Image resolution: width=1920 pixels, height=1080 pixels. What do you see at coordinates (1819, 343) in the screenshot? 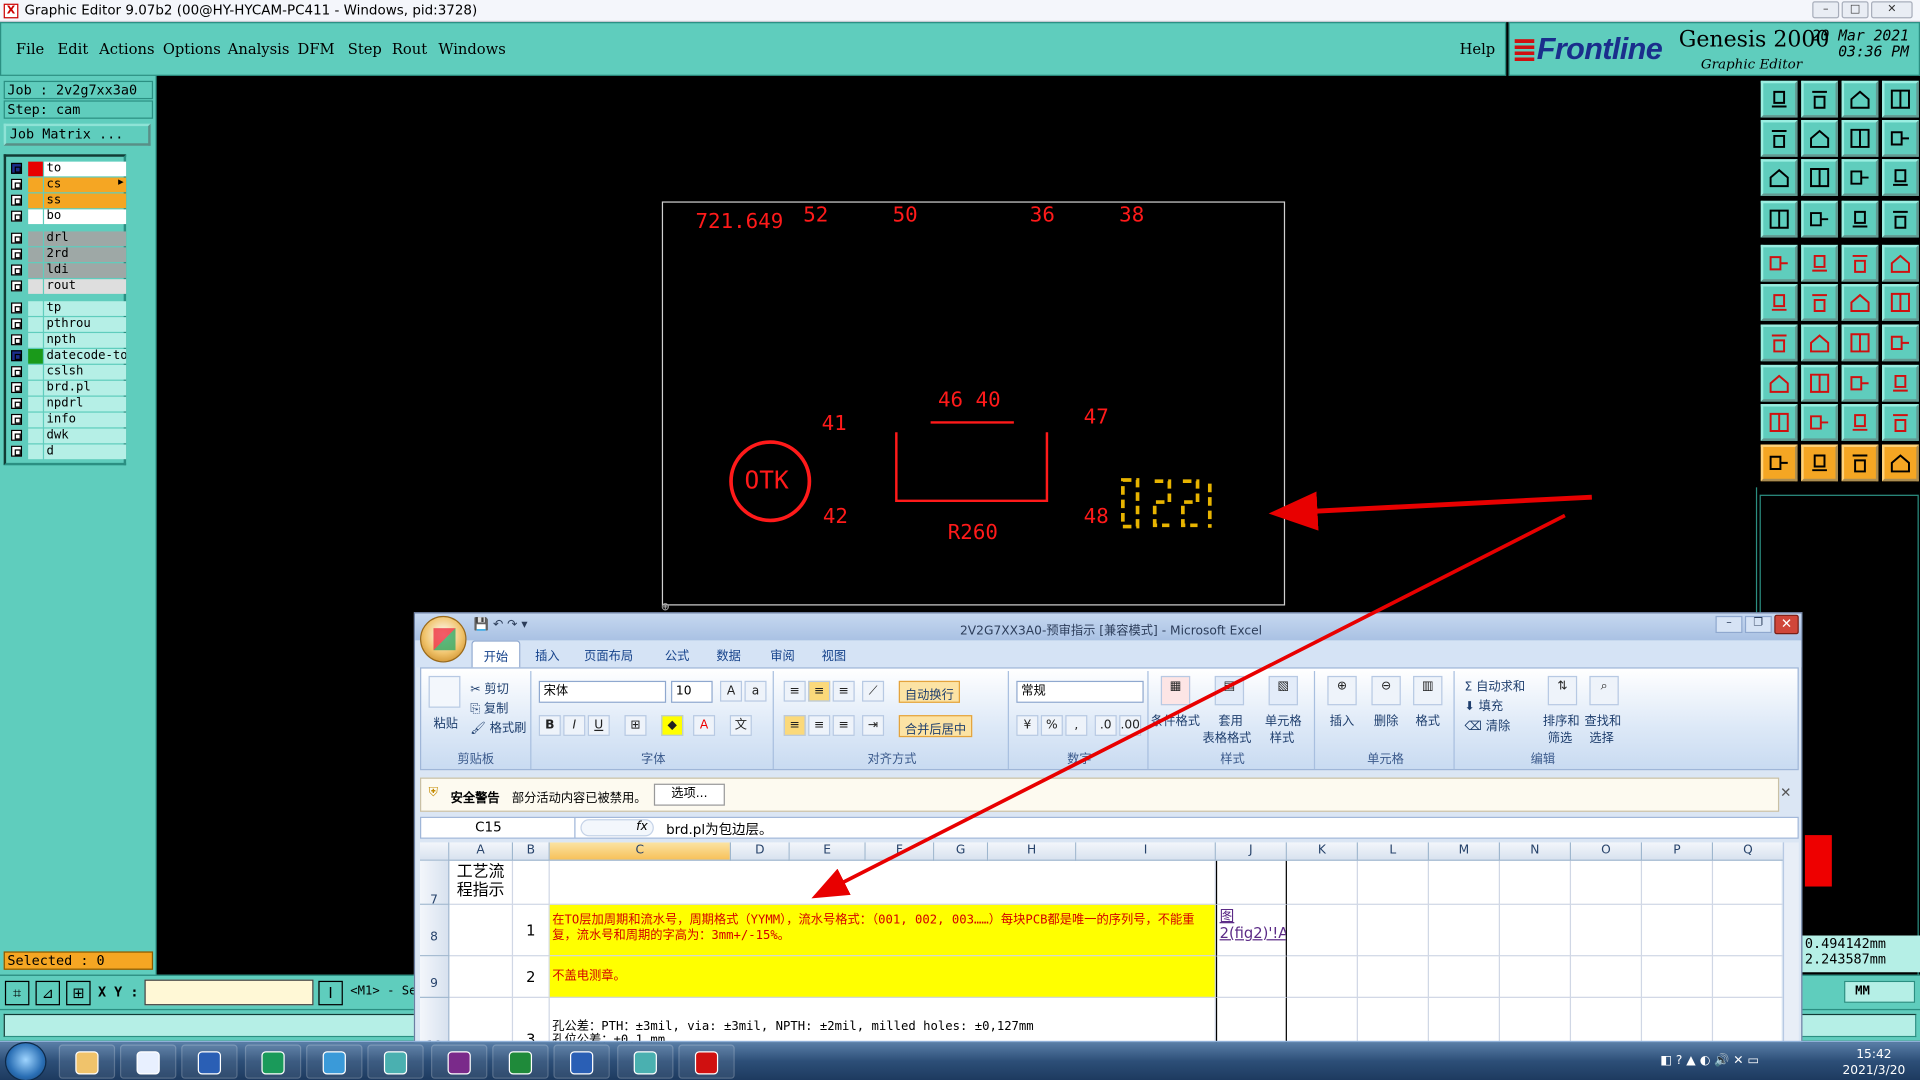
I see `arc-icon` at bounding box center [1819, 343].